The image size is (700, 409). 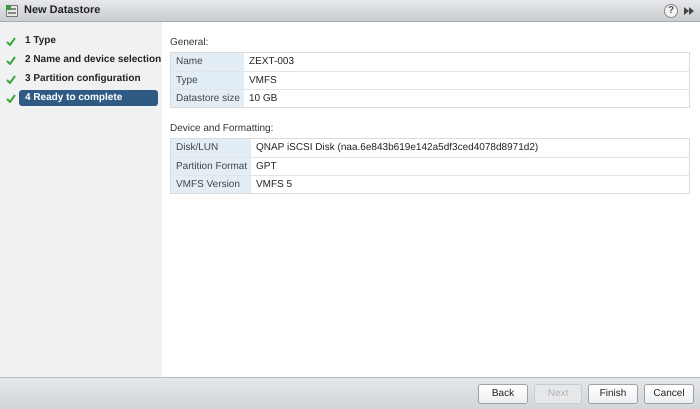 What do you see at coordinates (88, 98) in the screenshot?
I see `wizard-step: 4 Ready to complete` at bounding box center [88, 98].